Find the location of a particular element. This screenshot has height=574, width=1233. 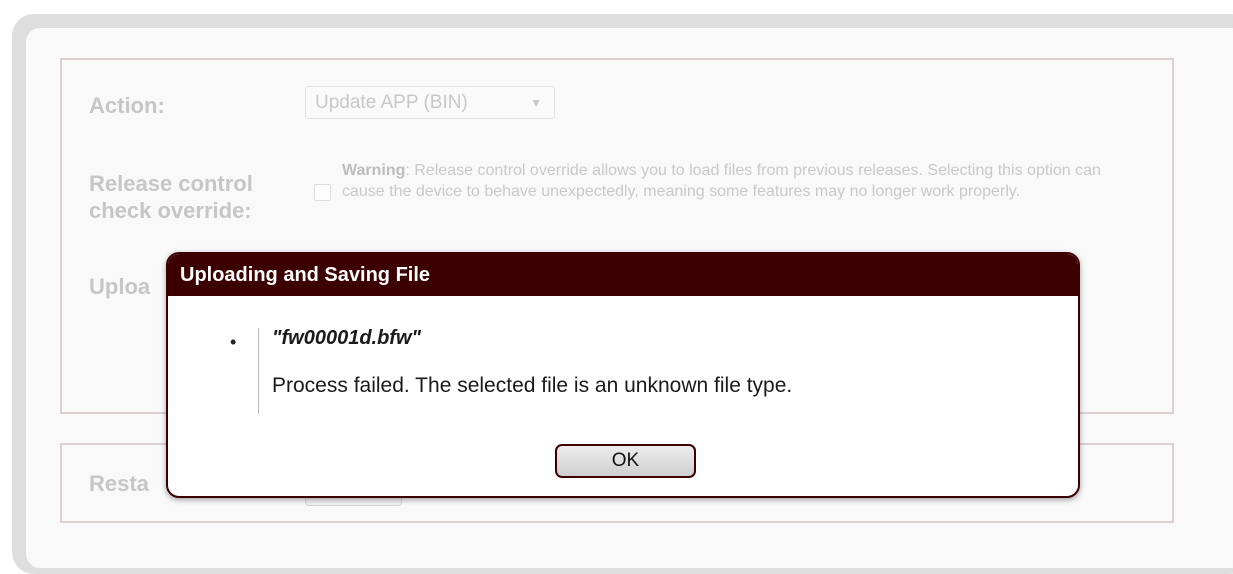

message-divider is located at coordinates (258, 371).